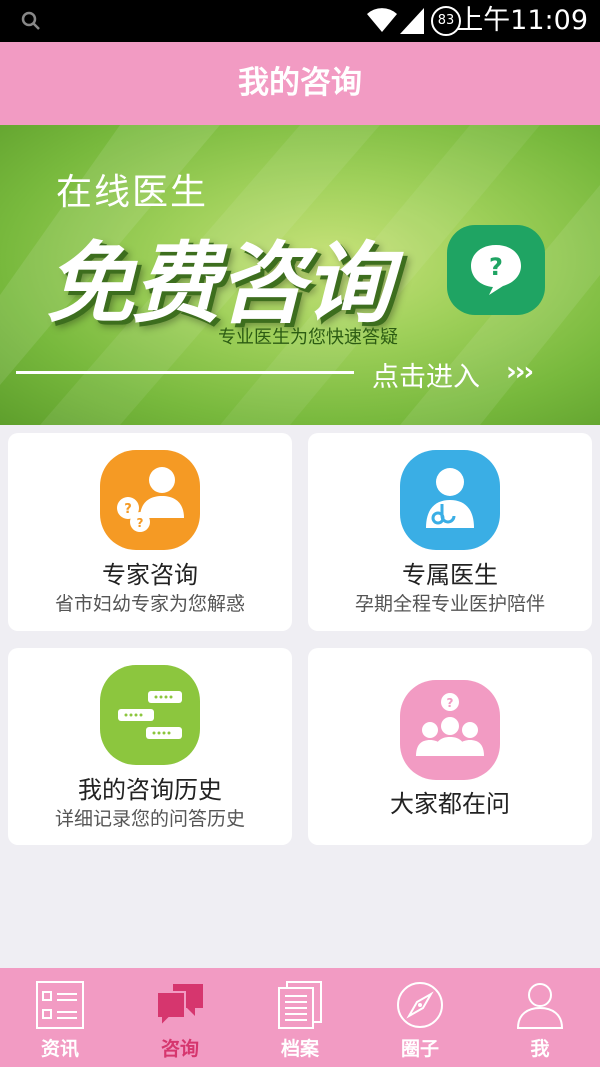  What do you see at coordinates (450, 575) in the screenshot?
I see `card-title: 专属医生` at bounding box center [450, 575].